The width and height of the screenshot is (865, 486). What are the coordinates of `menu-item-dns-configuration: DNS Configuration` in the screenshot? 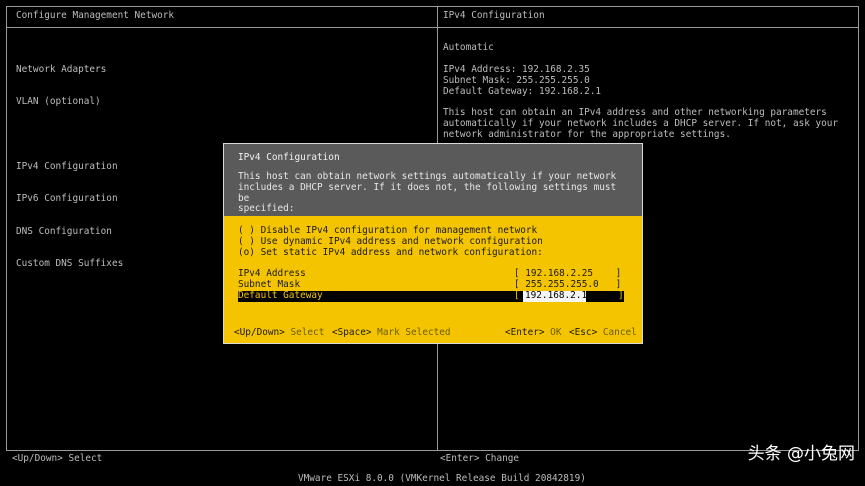 It's located at (69, 232).